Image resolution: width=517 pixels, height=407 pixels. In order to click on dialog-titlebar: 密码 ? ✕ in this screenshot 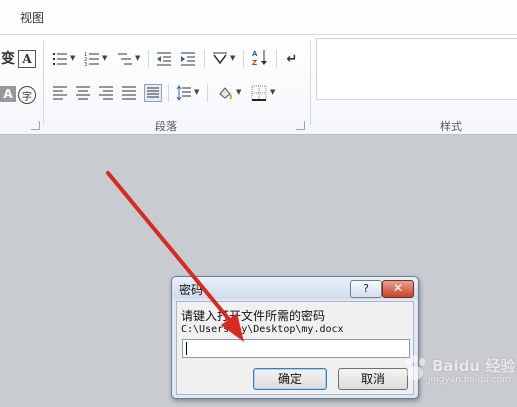, I will do `click(295, 288)`.